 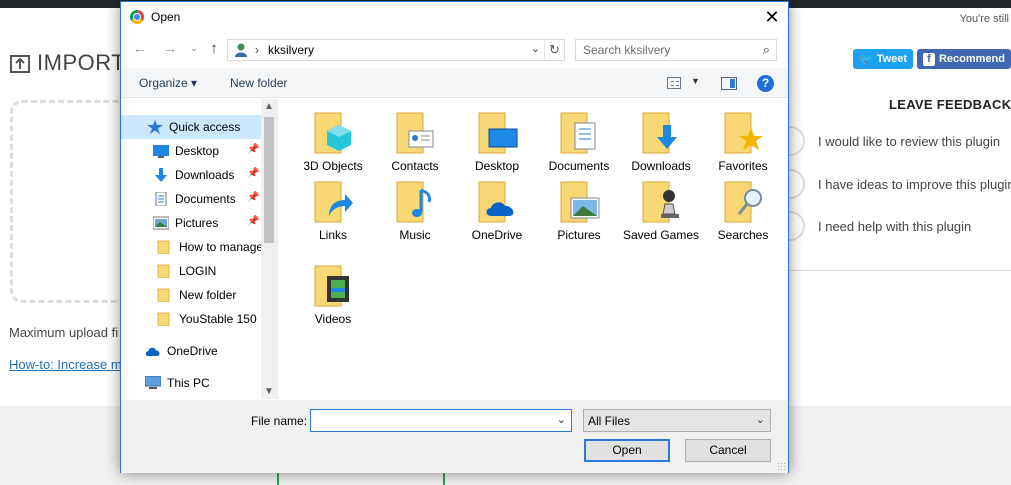 What do you see at coordinates (743, 211) in the screenshot?
I see `file-item-searches: Searches` at bounding box center [743, 211].